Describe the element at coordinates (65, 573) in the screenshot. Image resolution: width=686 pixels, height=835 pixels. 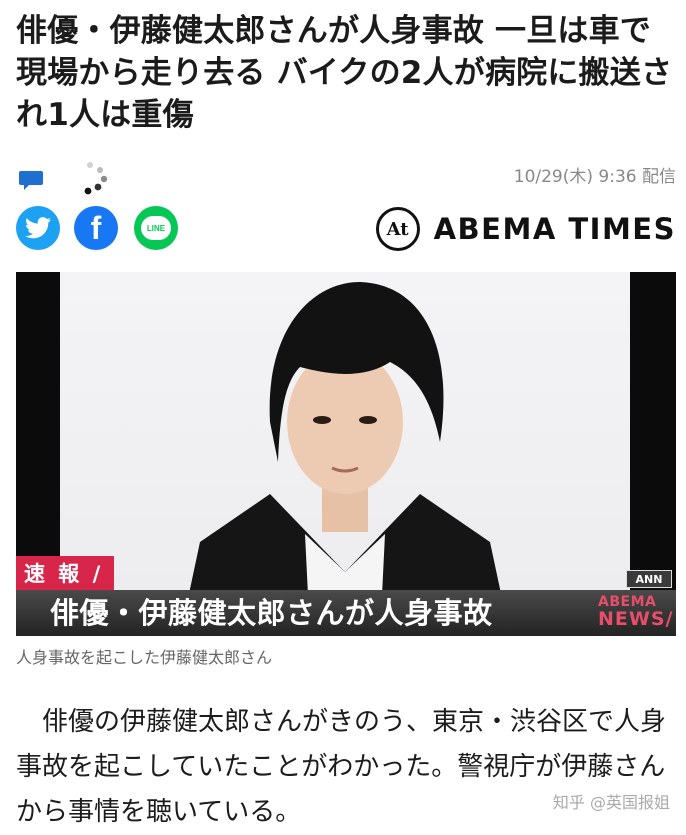
I see `breaking-news-tag: 速 報 /` at that location.